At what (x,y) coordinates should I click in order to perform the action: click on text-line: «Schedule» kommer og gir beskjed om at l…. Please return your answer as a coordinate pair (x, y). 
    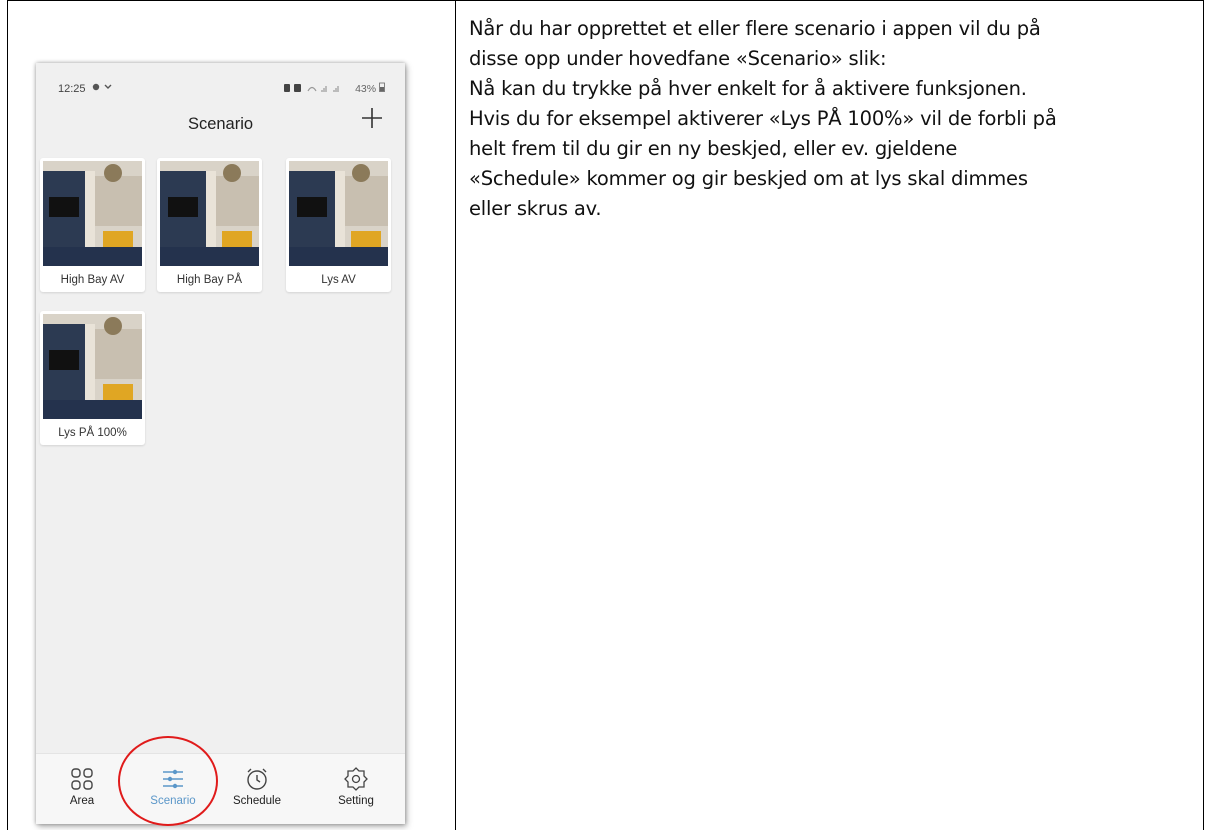
    Looking at the image, I should click on (748, 178).